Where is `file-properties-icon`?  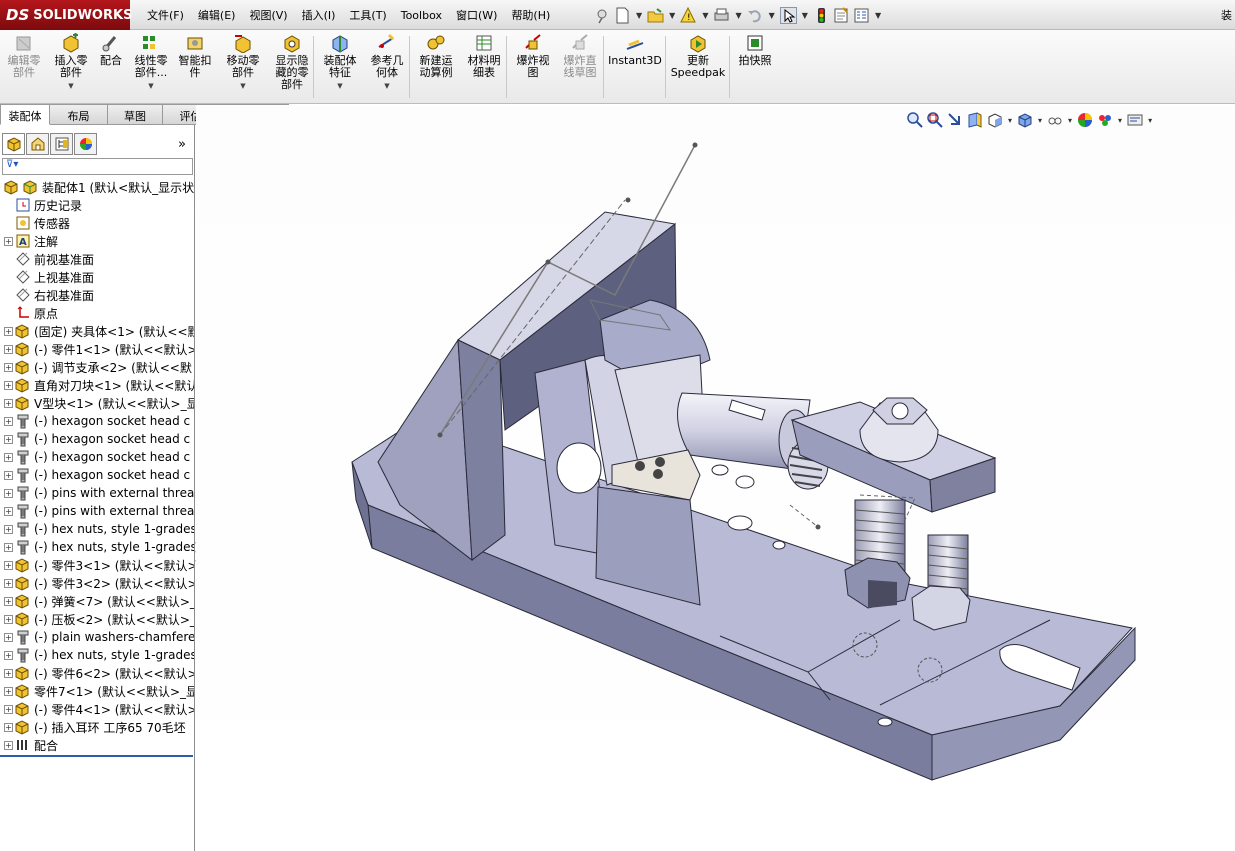
file-properties-icon is located at coordinates (841, 15).